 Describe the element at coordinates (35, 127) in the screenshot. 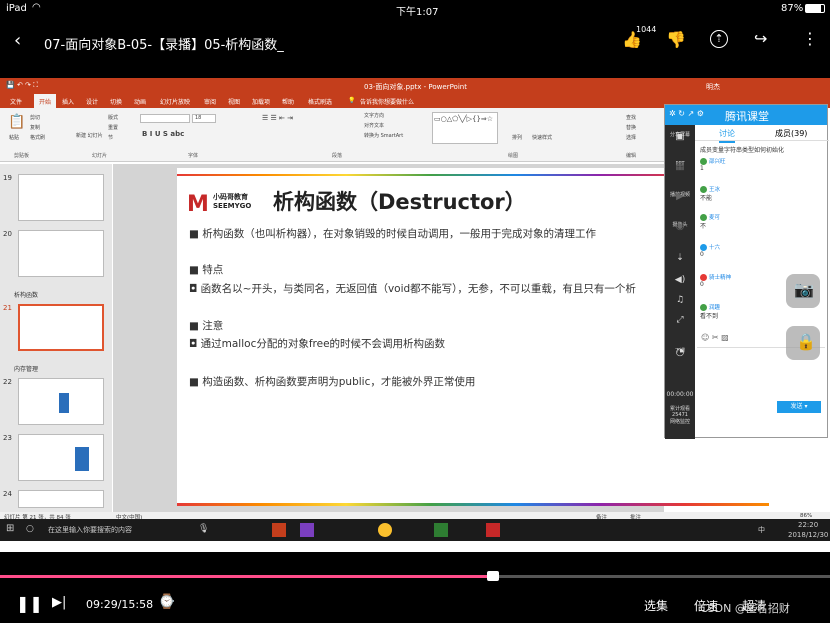

I see `copy-button: 复制` at that location.